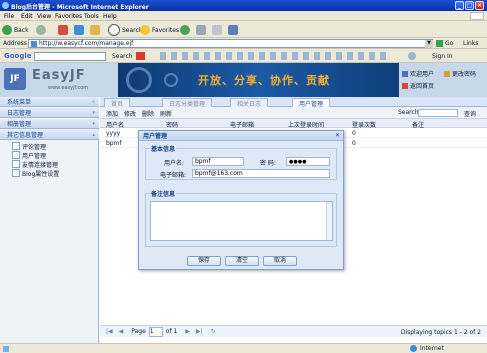 This screenshot has width=487, height=353. Describe the element at coordinates (35, 164) in the screenshot. I see `sidebar-item-links: 友情连接管理` at that location.